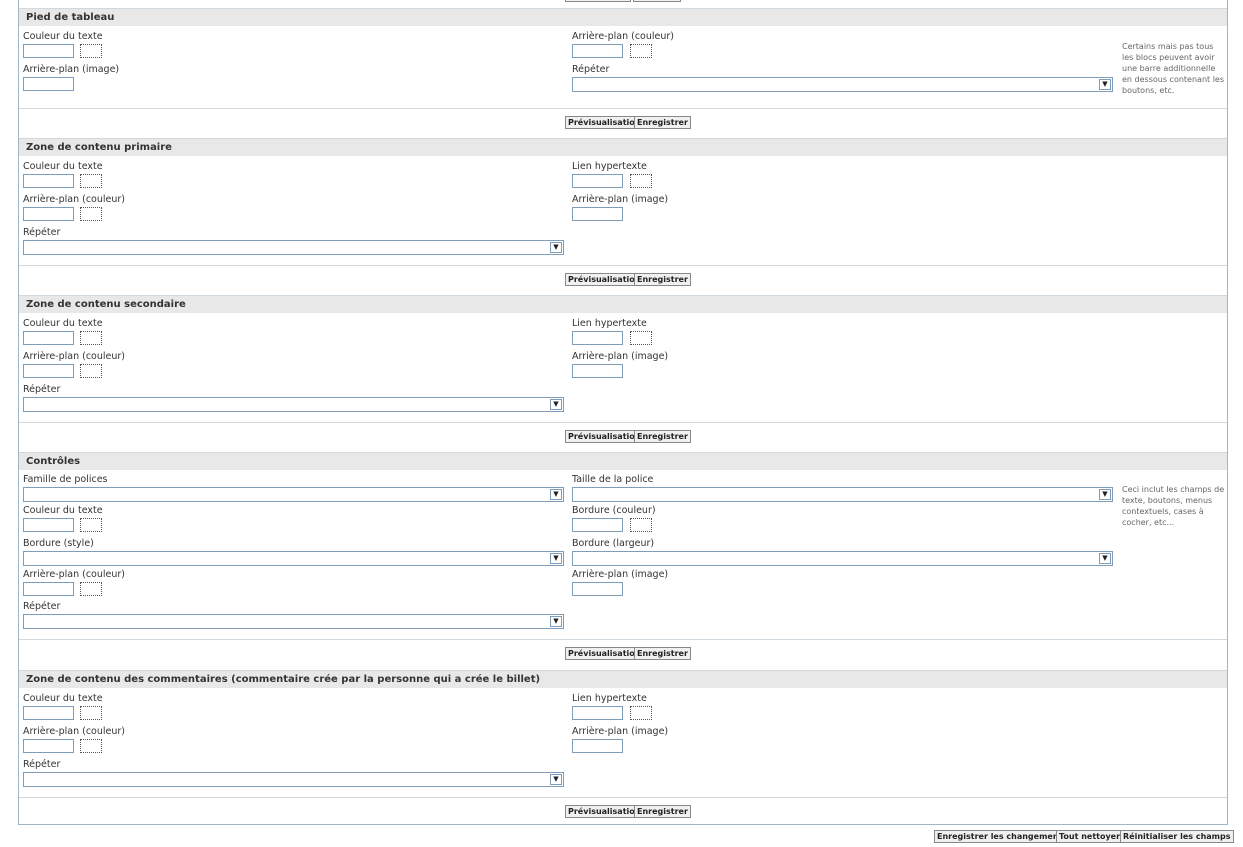  What do you see at coordinates (614, 510) in the screenshot?
I see `border-color-label: Bordure (couleur)` at bounding box center [614, 510].